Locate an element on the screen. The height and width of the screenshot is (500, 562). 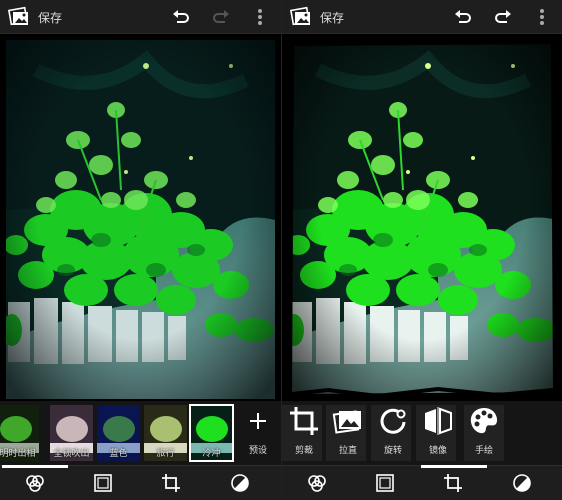
rotate-tool-button: 旋转 is located at coordinates (393, 433).